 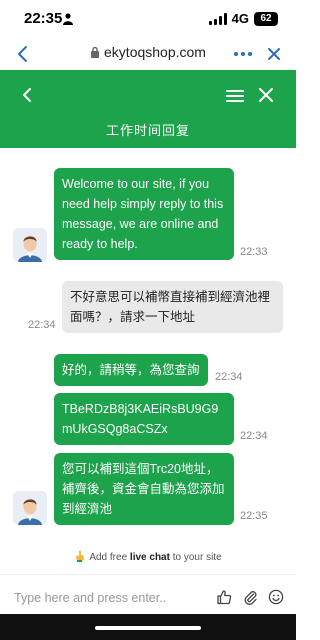 What do you see at coordinates (172, 307) in the screenshot?
I see `message-bubble-visitor: 不好意思可以補幣直接補到經濟池裡面嗎？，請求一下地址` at bounding box center [172, 307].